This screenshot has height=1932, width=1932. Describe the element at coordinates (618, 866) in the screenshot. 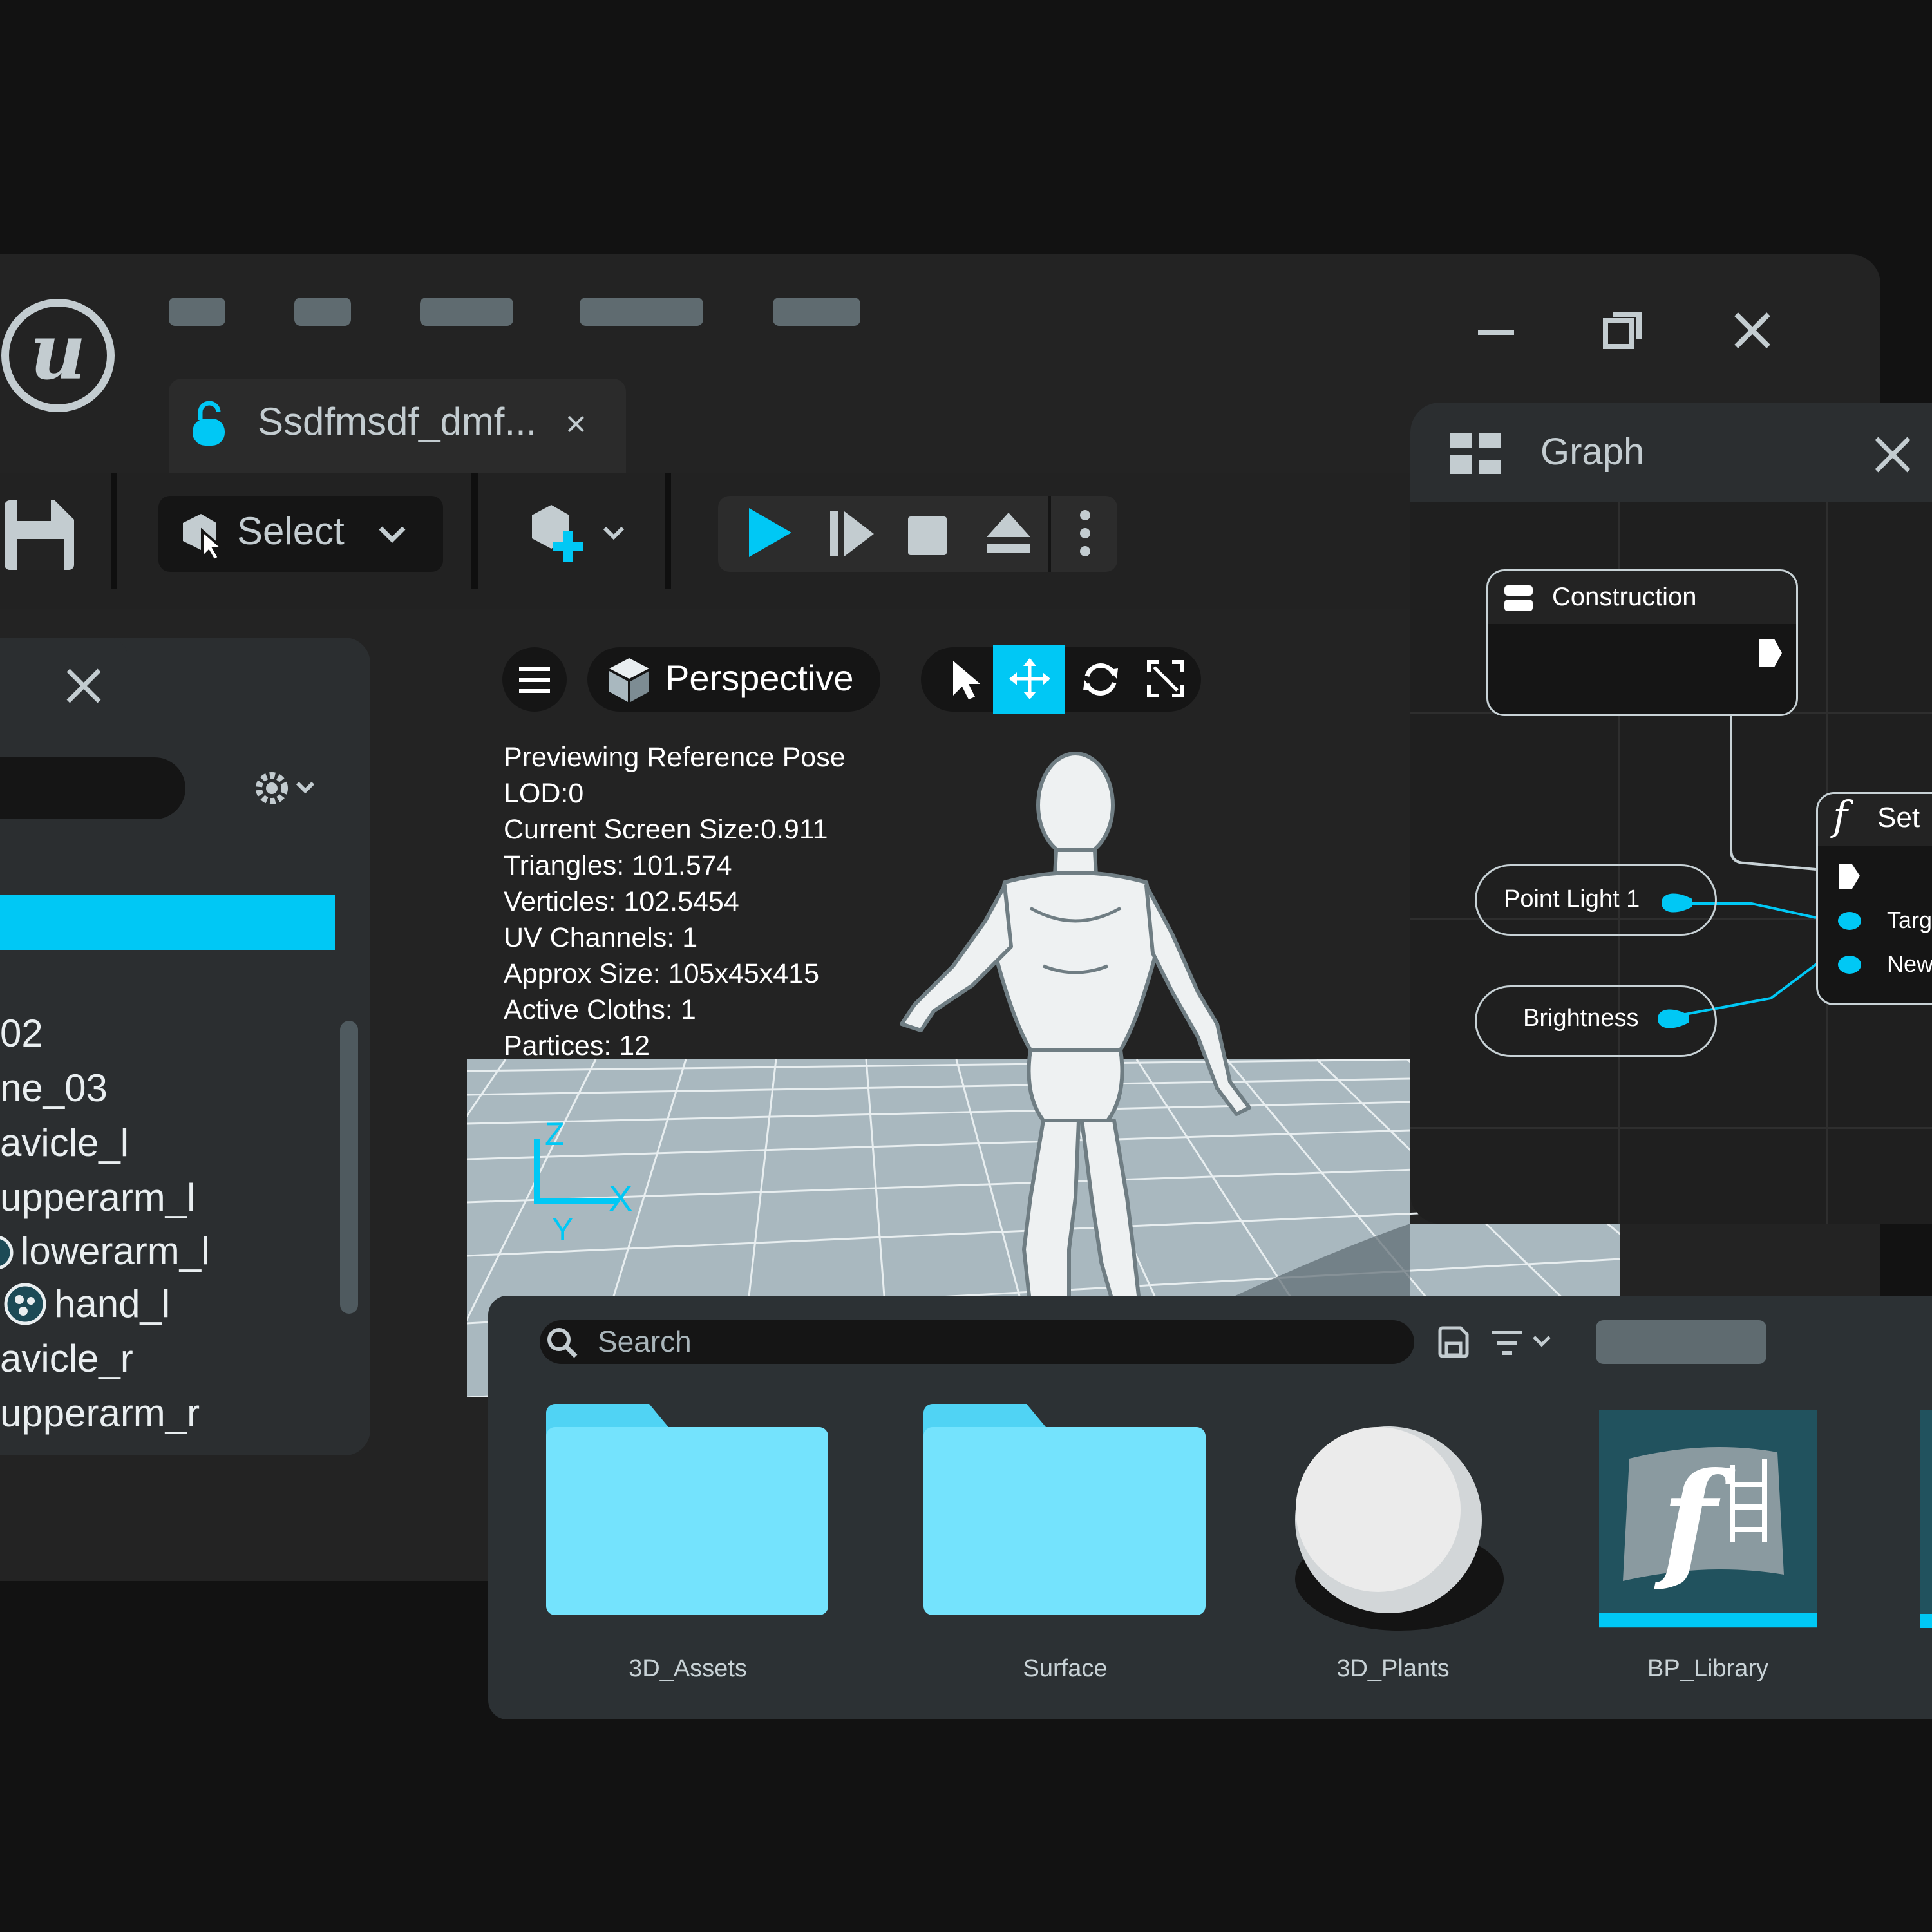

I see `stat-line: Triangles: 101.574` at that location.